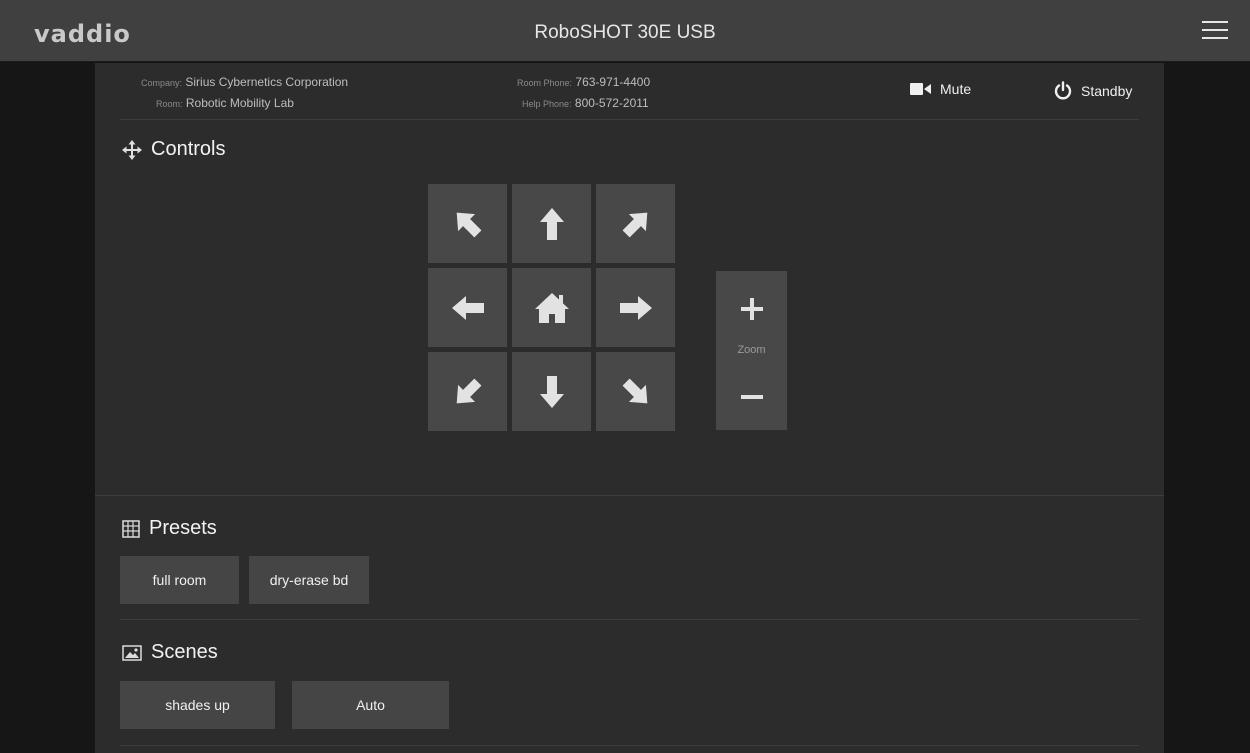 This screenshot has width=1250, height=753. Describe the element at coordinates (370, 705) in the screenshot. I see `scene-auto-button: Auto` at that location.